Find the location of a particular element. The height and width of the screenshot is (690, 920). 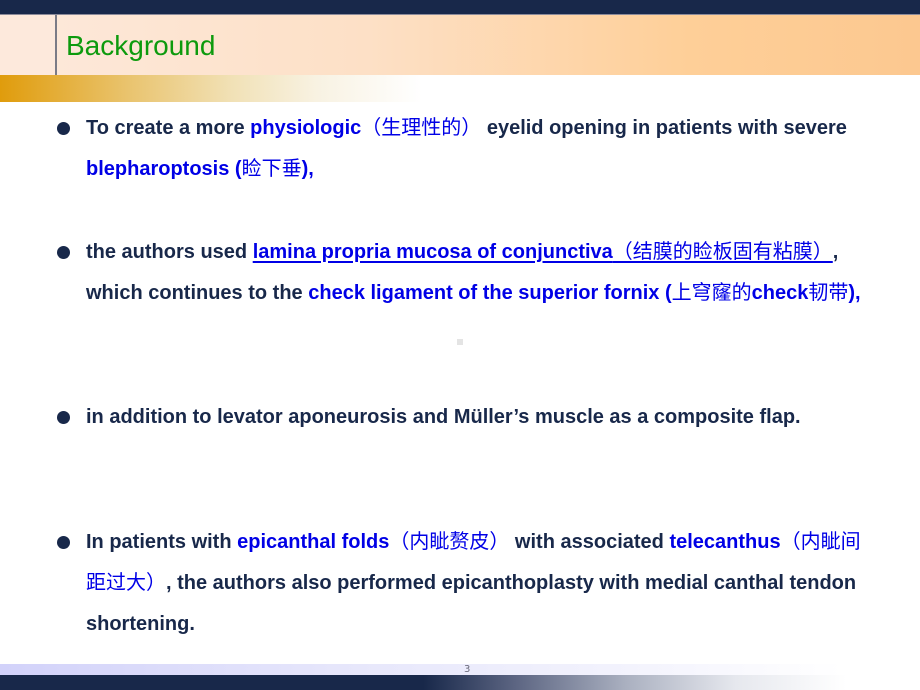

highlighted-term: lamina propria mucosa of conjunctiva is located at coordinates (432, 252).